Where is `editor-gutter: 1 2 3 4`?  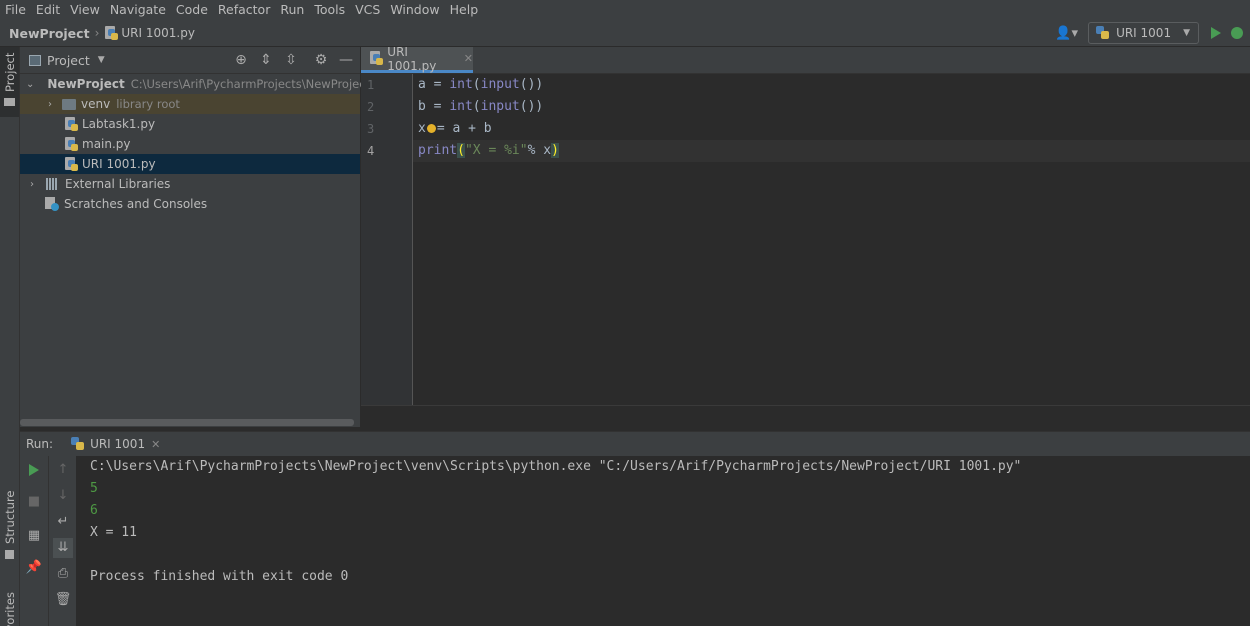
editor-gutter: 1 2 3 4 is located at coordinates (387, 239).